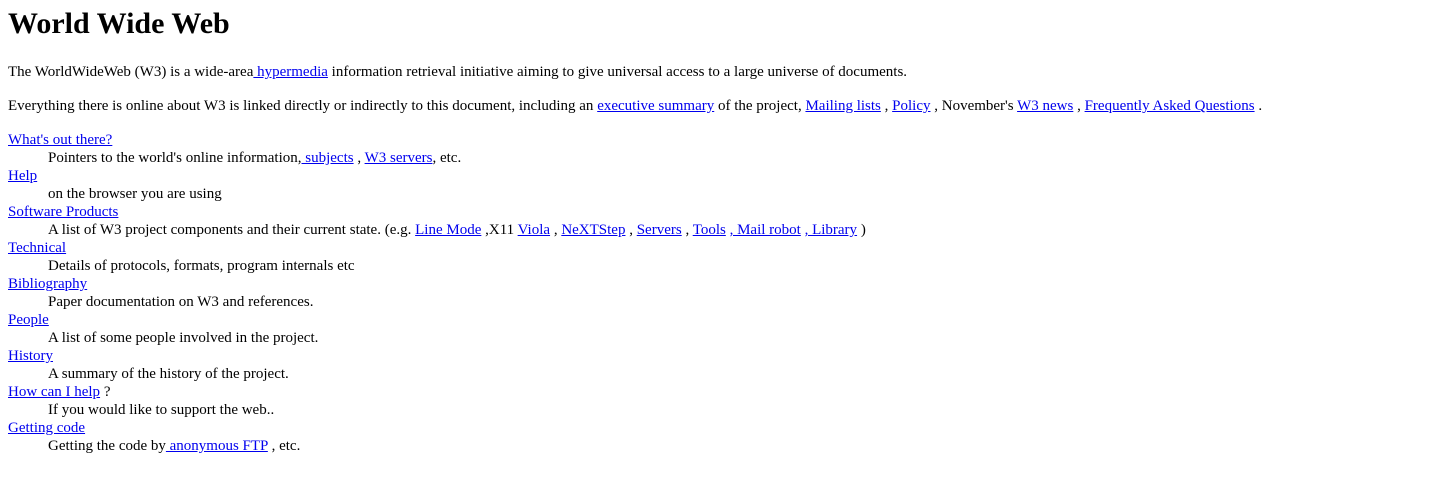 This screenshot has height=499, width=1430. I want to click on question-suffix: ?, so click(105, 392).